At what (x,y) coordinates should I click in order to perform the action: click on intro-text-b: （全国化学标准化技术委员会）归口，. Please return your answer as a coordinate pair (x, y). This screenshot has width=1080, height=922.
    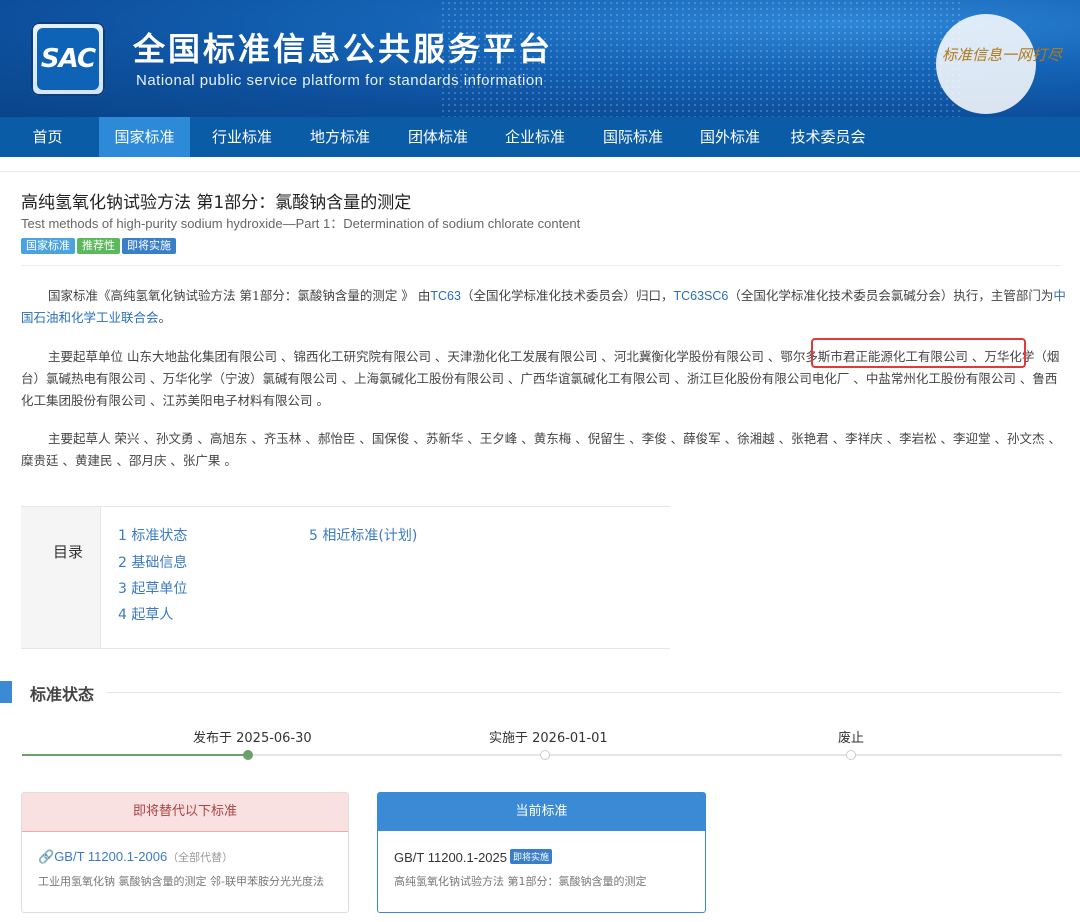
    Looking at the image, I should click on (567, 295).